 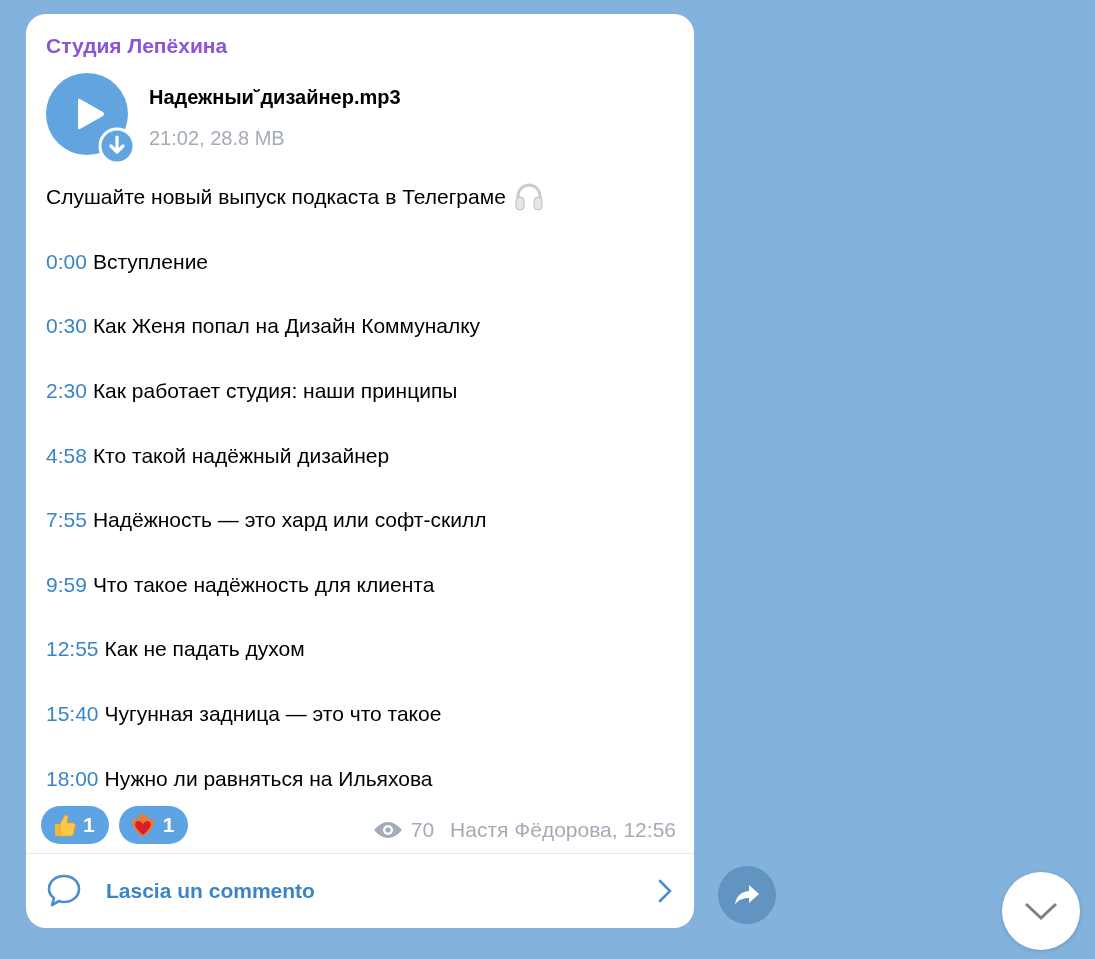 I want to click on caption-text: Слушайте новый выпуск подкаста в Телеграме, so click(x=276, y=197).